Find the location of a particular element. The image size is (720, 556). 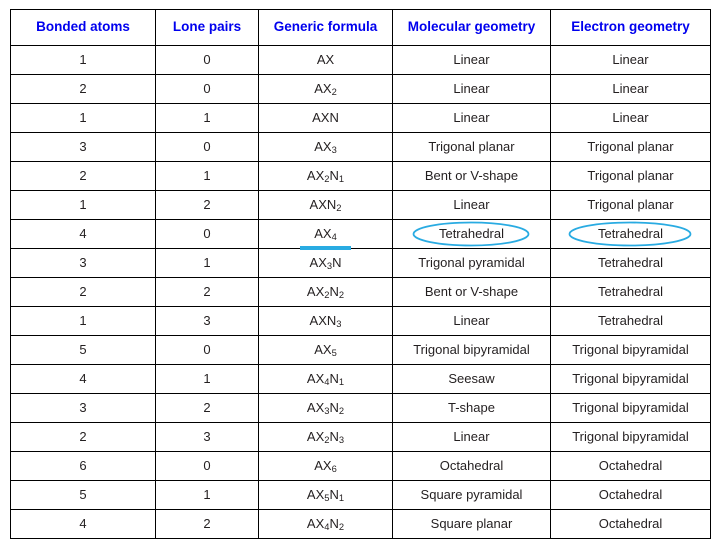

cell-generic-formula: AX6 is located at coordinates (325, 466).